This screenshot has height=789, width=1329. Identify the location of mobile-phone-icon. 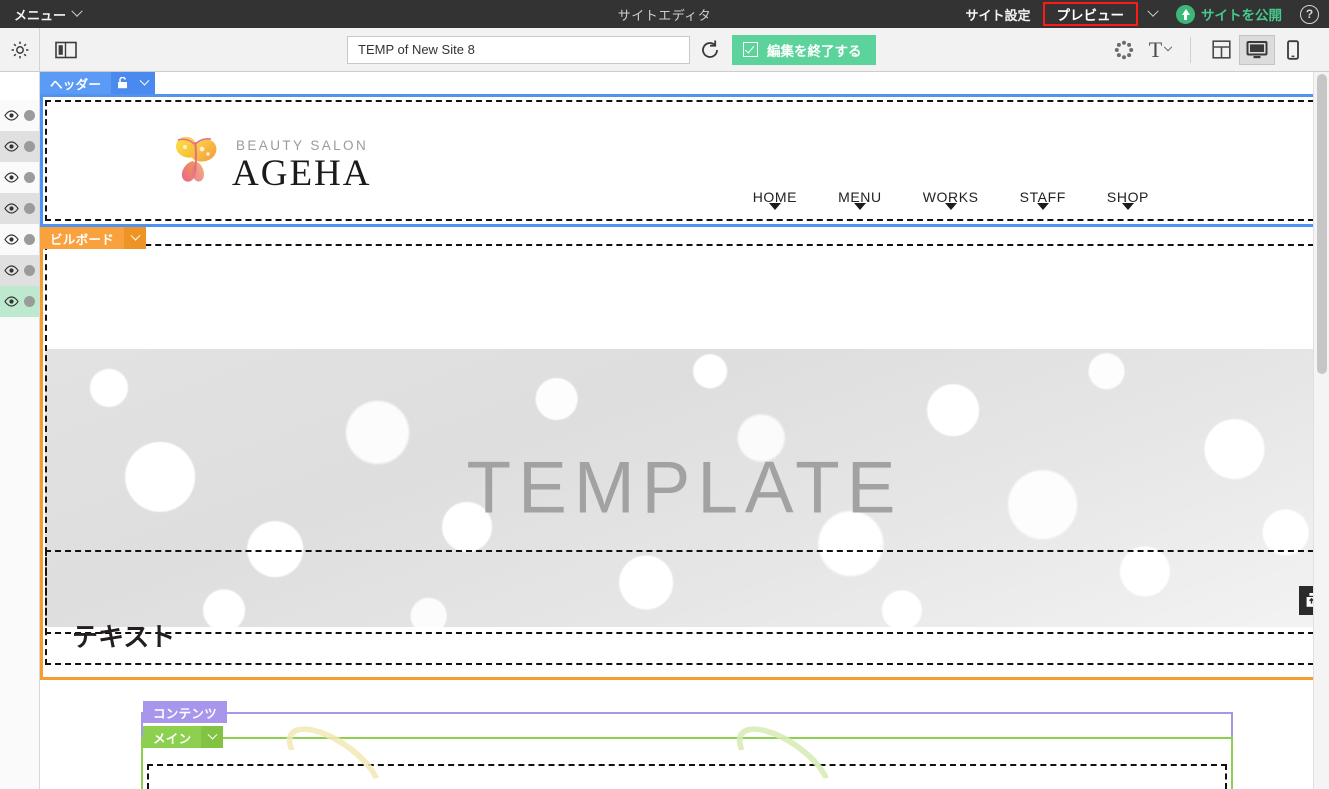
(1293, 49).